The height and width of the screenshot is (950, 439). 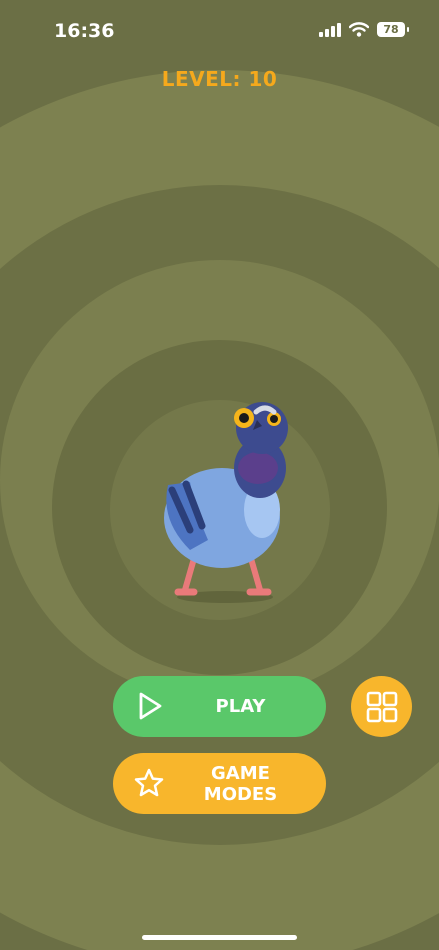 I want to click on home-indicator, so click(x=219, y=937).